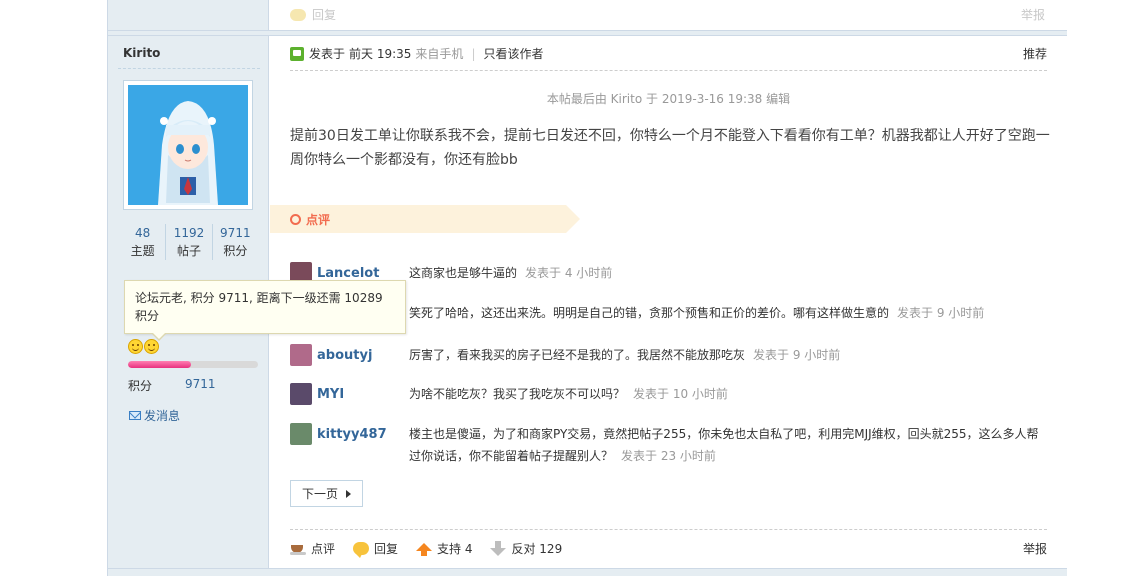  What do you see at coordinates (188, 251) in the screenshot?
I see `stat-posts-label: 帖子` at bounding box center [188, 251].